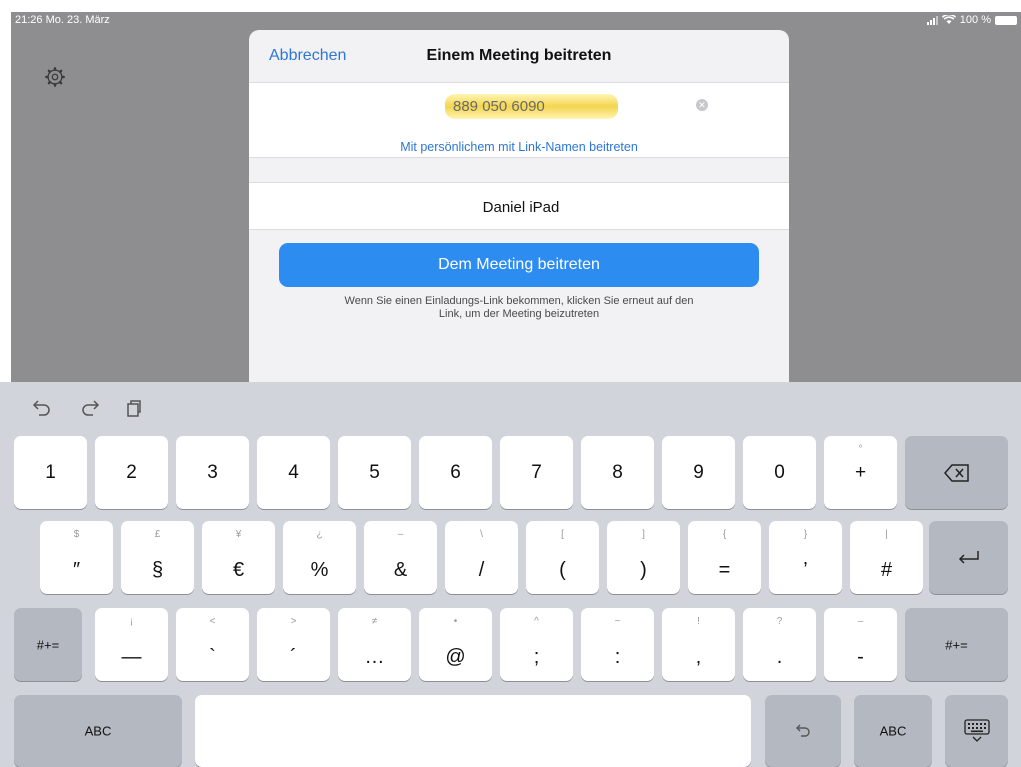 The image size is (1021, 767). I want to click on battery-icon, so click(1006, 20).